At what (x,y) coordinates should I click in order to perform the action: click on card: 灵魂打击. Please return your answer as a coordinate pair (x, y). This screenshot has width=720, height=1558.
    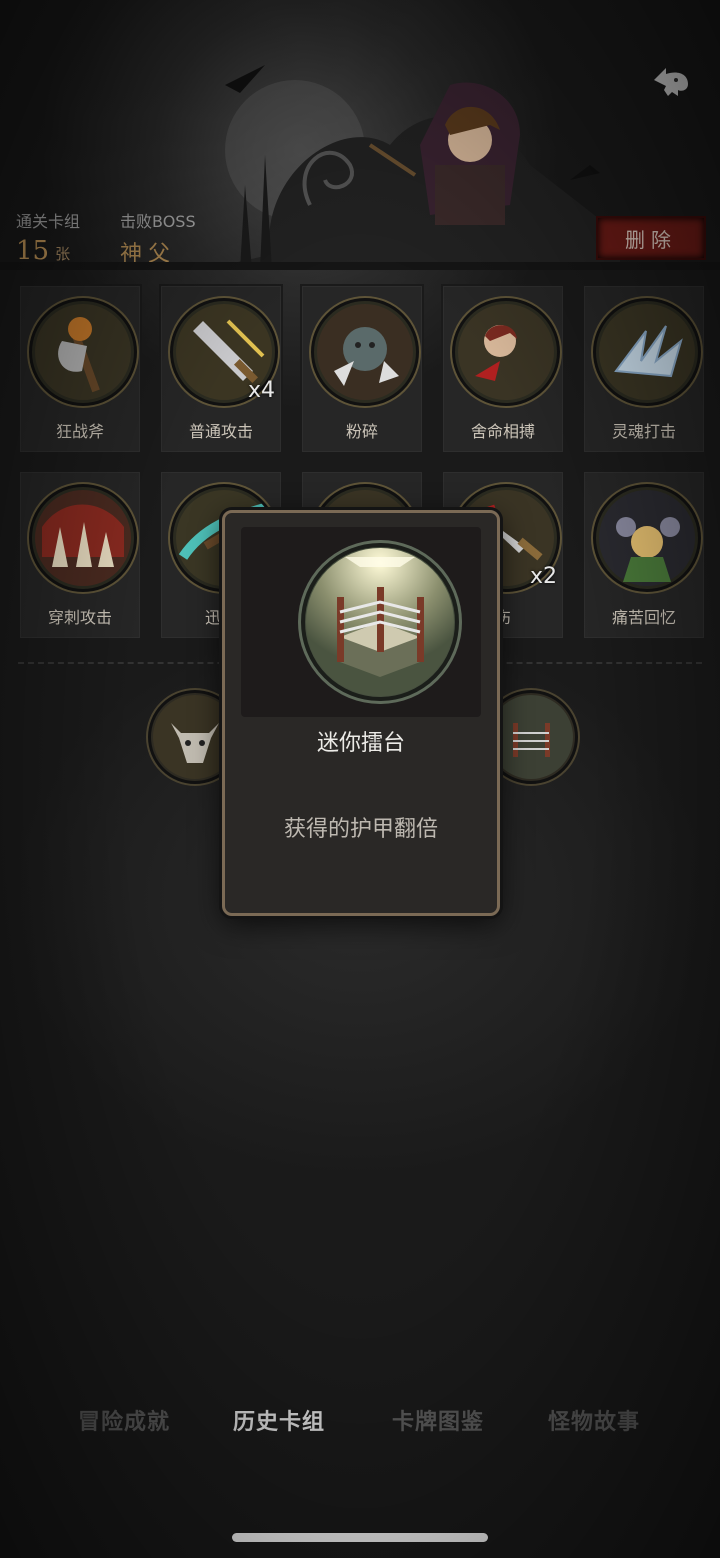
    Looking at the image, I should click on (644, 369).